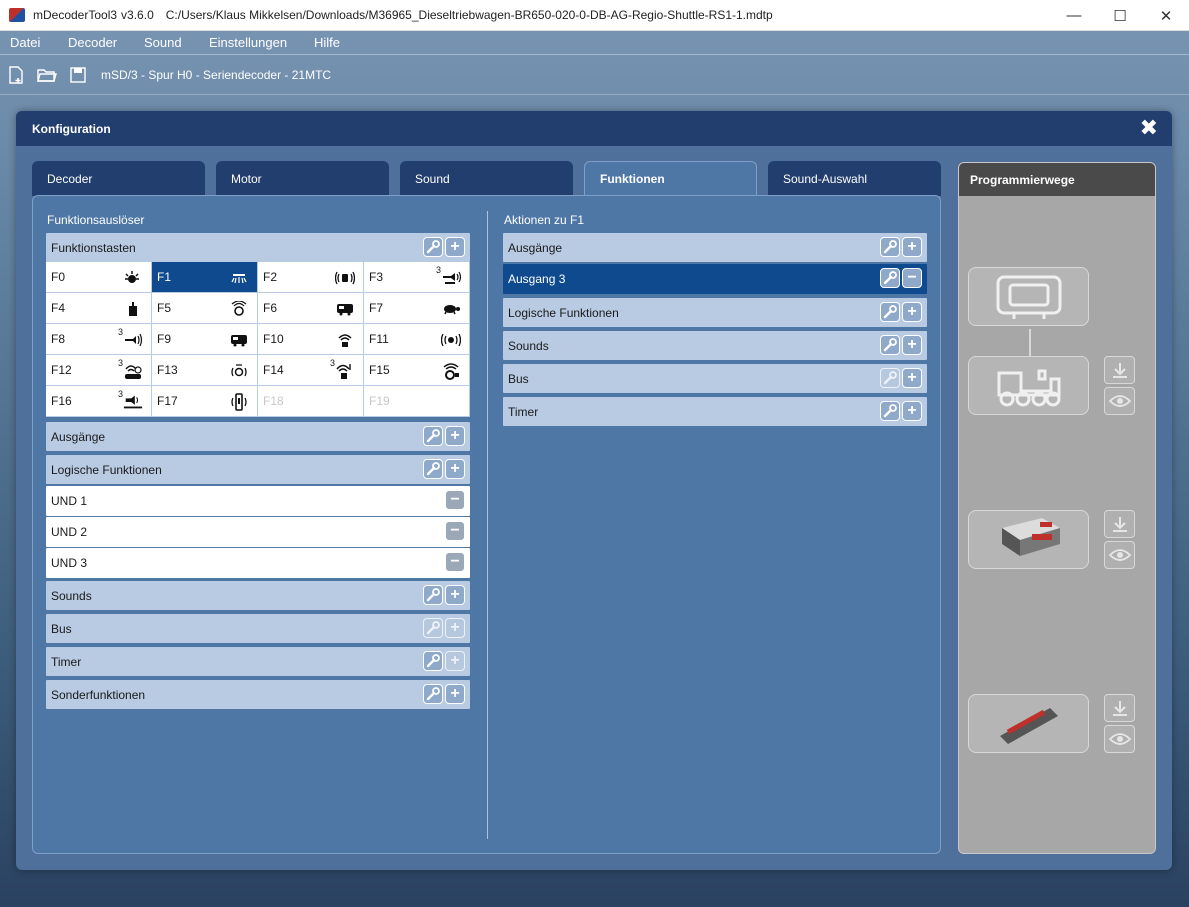 The height and width of the screenshot is (907, 1189). What do you see at coordinates (205, 370) in the screenshot?
I see `function-key-f13: F13` at bounding box center [205, 370].